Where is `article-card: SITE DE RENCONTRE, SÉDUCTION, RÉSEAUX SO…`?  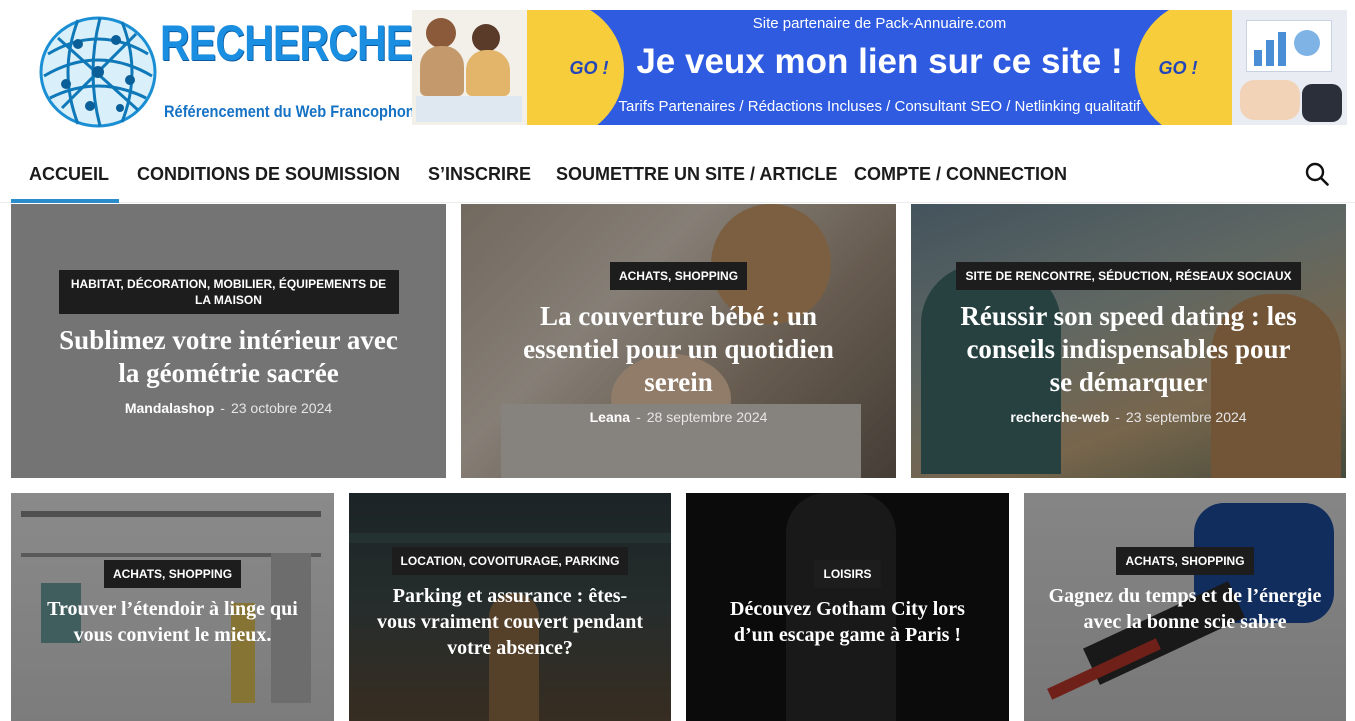
article-card: SITE DE RENCONTRE, SÉDUCTION, RÉSEAUX SO… is located at coordinates (1128, 341).